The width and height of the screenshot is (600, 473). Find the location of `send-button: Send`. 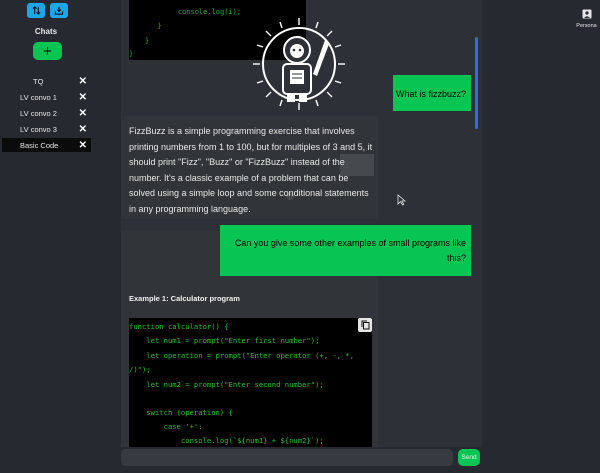

send-button: Send is located at coordinates (469, 457).